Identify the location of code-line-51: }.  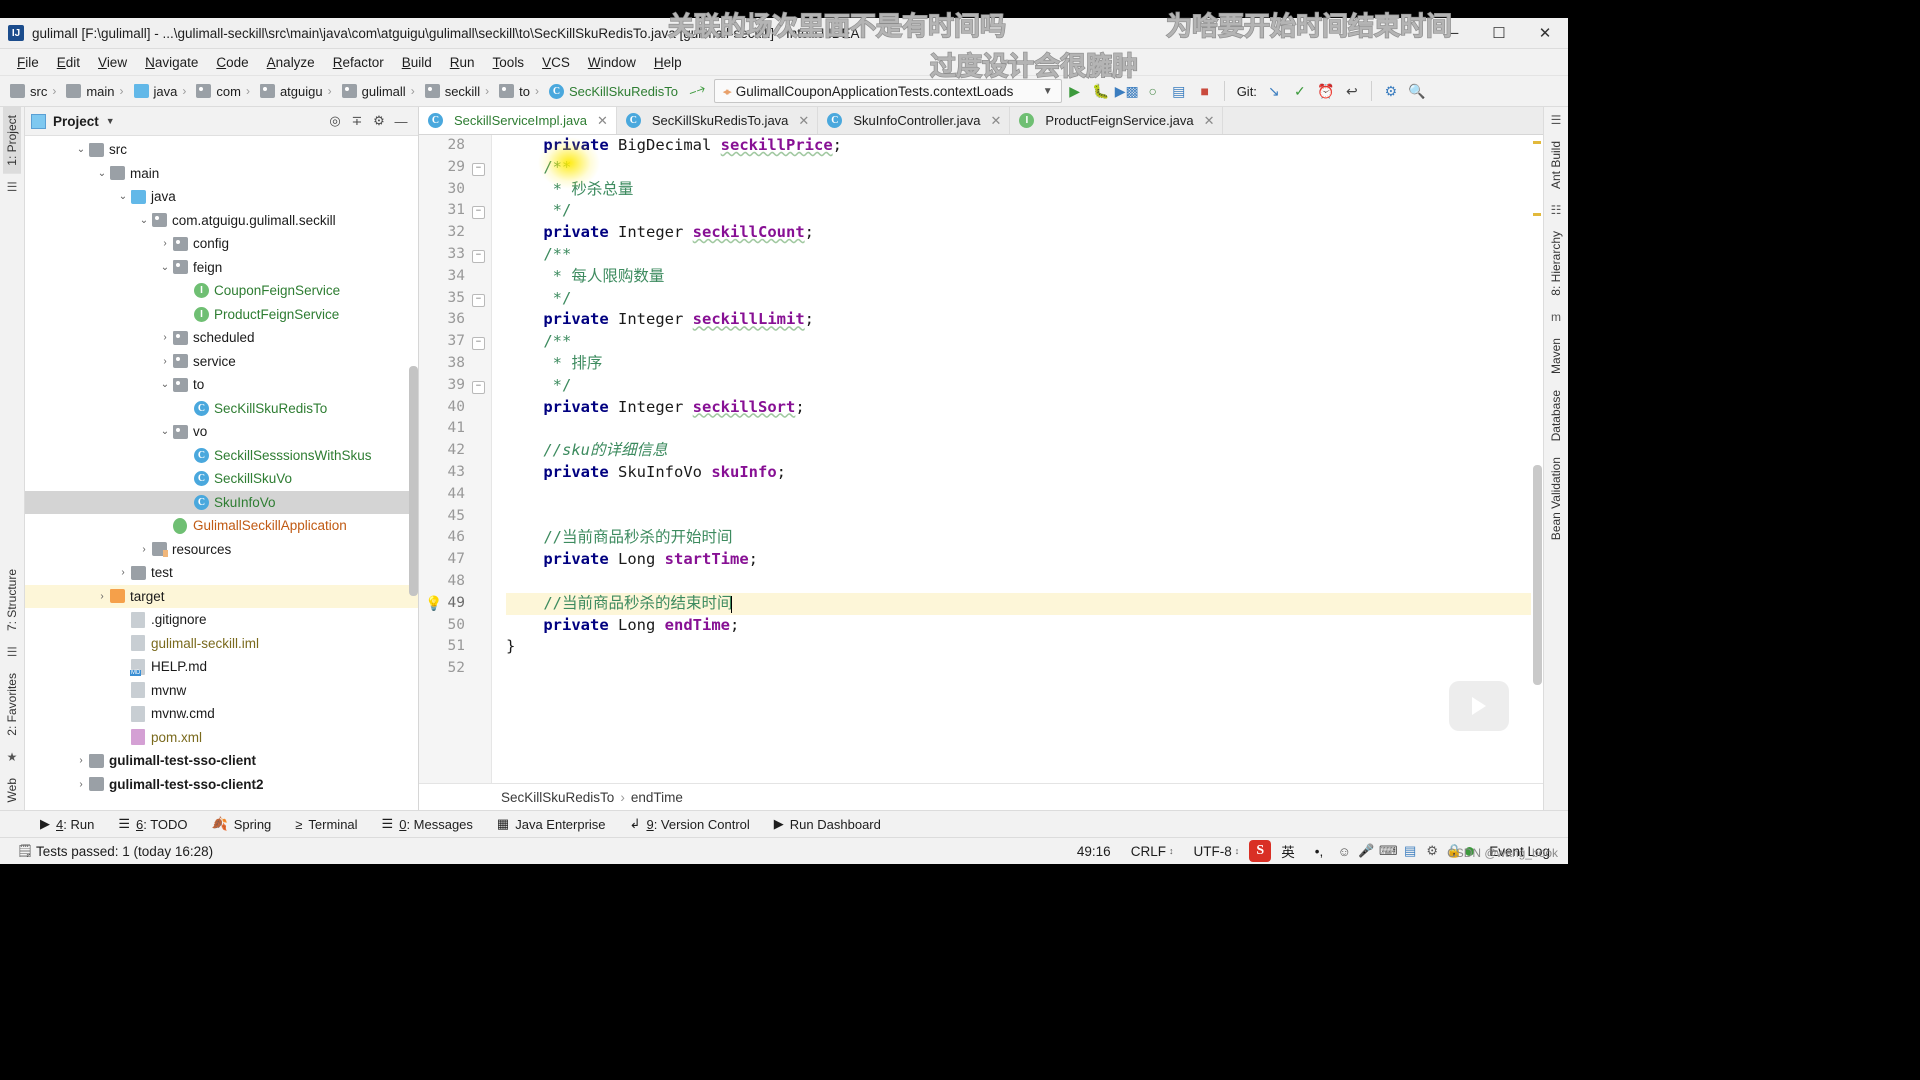
(1024, 647).